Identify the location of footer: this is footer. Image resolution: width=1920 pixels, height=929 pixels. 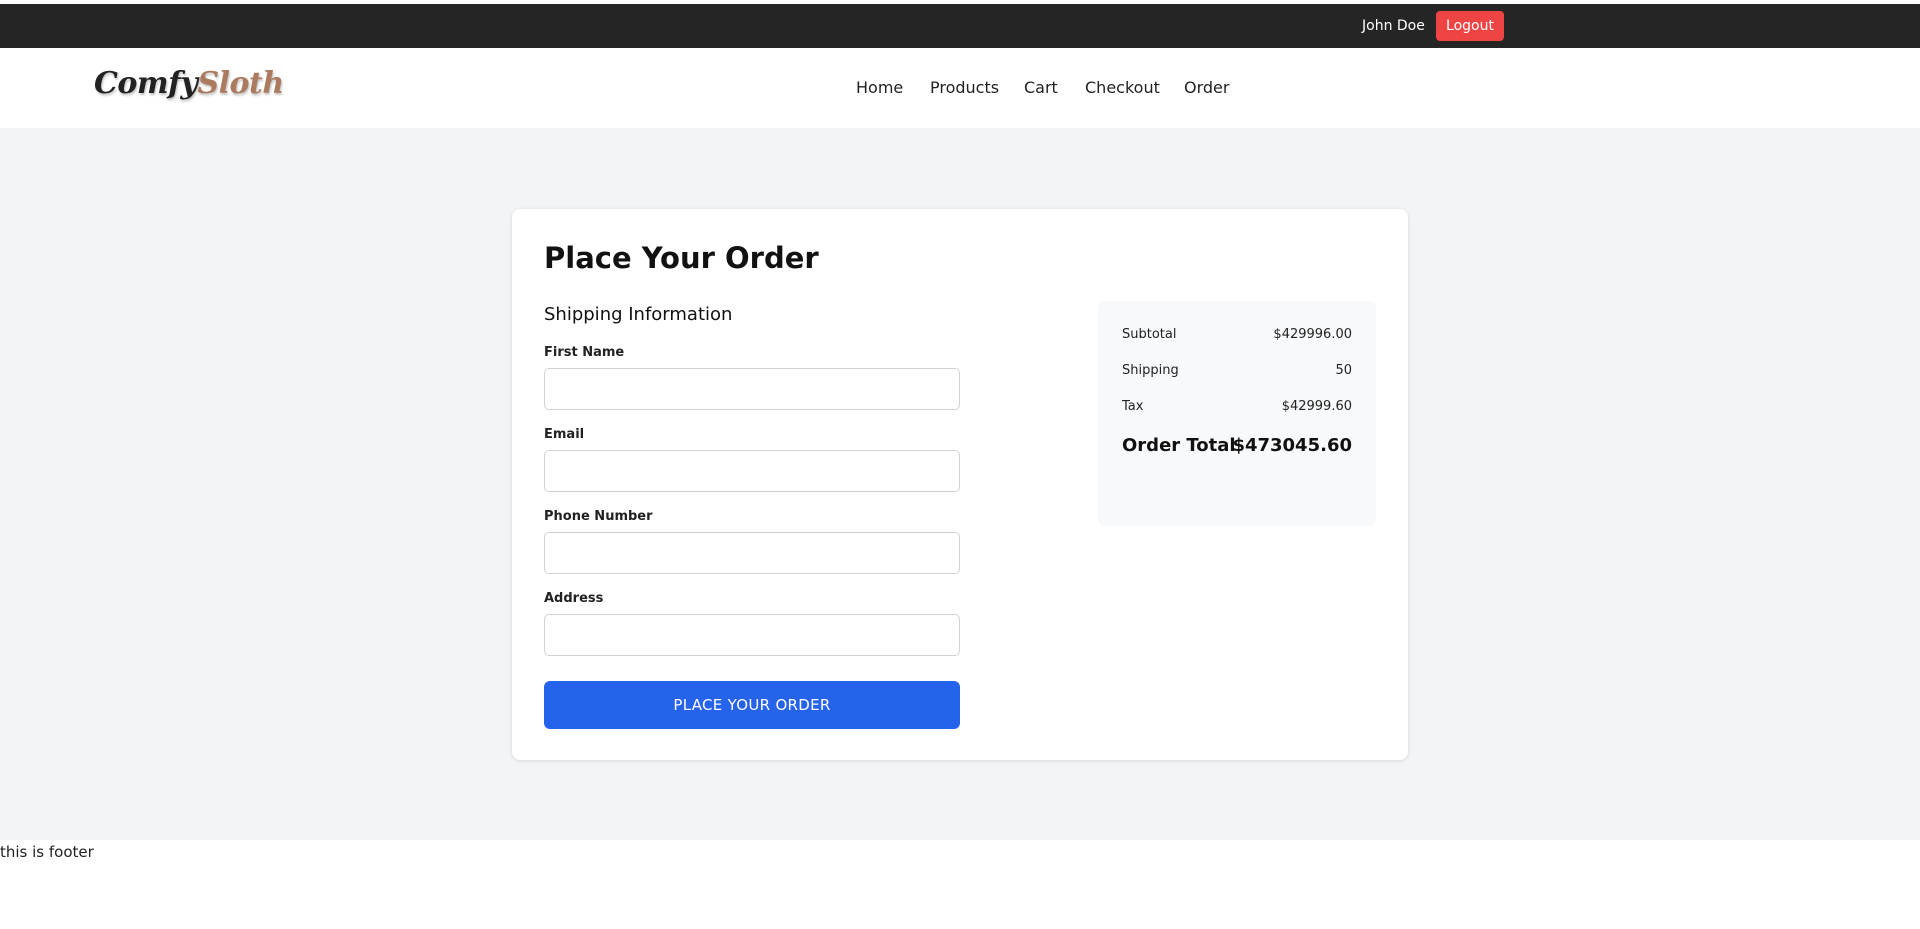
(47, 852).